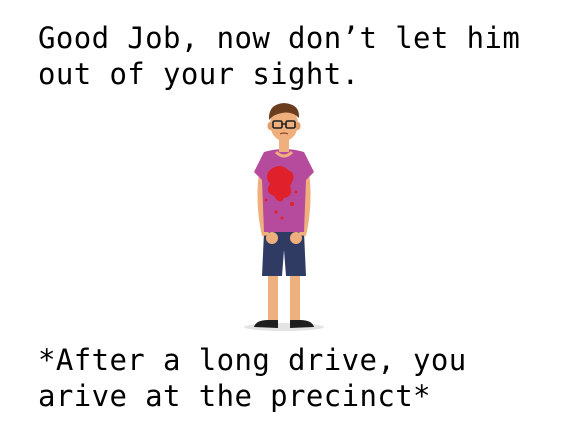 This screenshot has height=432, width=576. What do you see at coordinates (302, 324) in the screenshot?
I see `right-shoe` at bounding box center [302, 324].